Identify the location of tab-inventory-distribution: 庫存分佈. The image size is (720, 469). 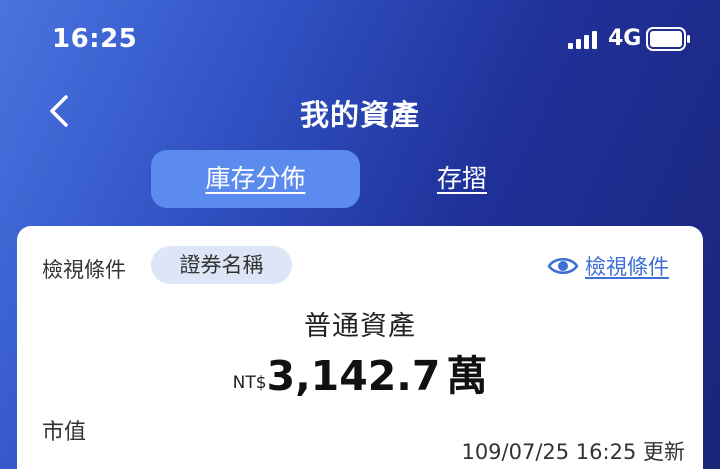
(255, 179).